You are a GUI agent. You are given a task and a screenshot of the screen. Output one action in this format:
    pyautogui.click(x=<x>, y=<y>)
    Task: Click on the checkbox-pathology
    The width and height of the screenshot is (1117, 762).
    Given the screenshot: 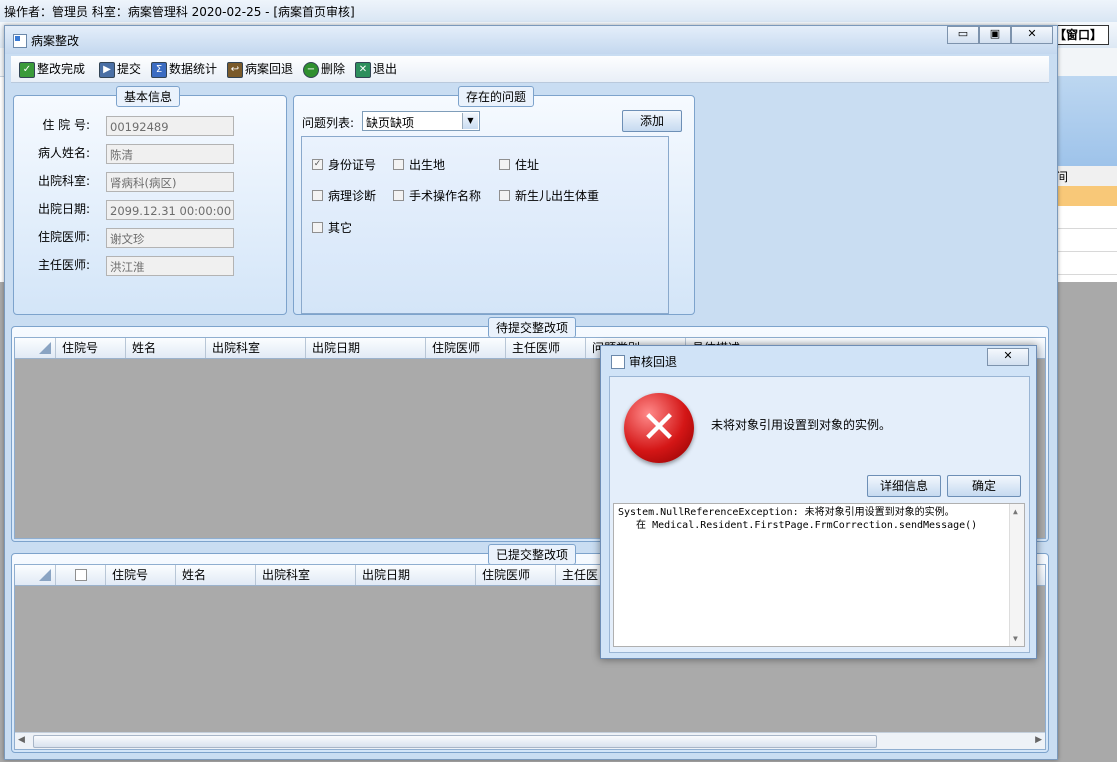 What is the action you would take?
    pyautogui.click(x=317, y=195)
    